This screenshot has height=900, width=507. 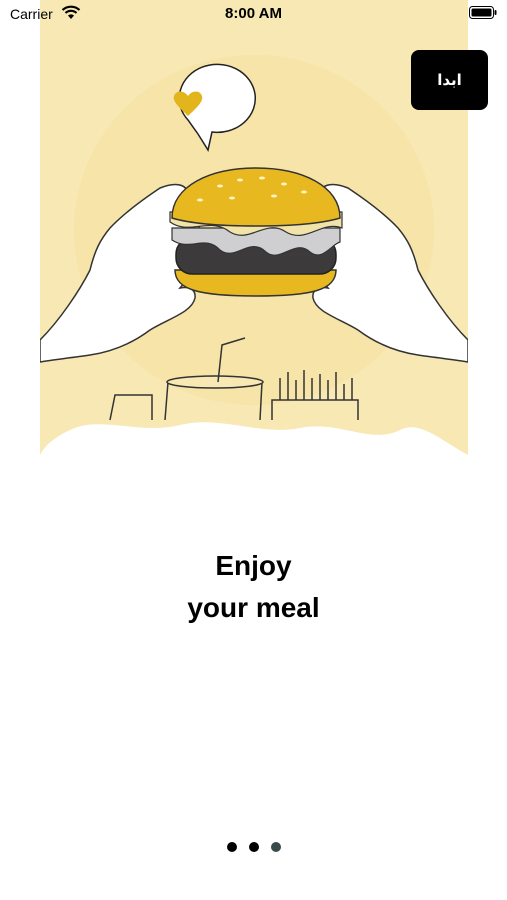 What do you see at coordinates (256, 232) in the screenshot?
I see `burger` at bounding box center [256, 232].